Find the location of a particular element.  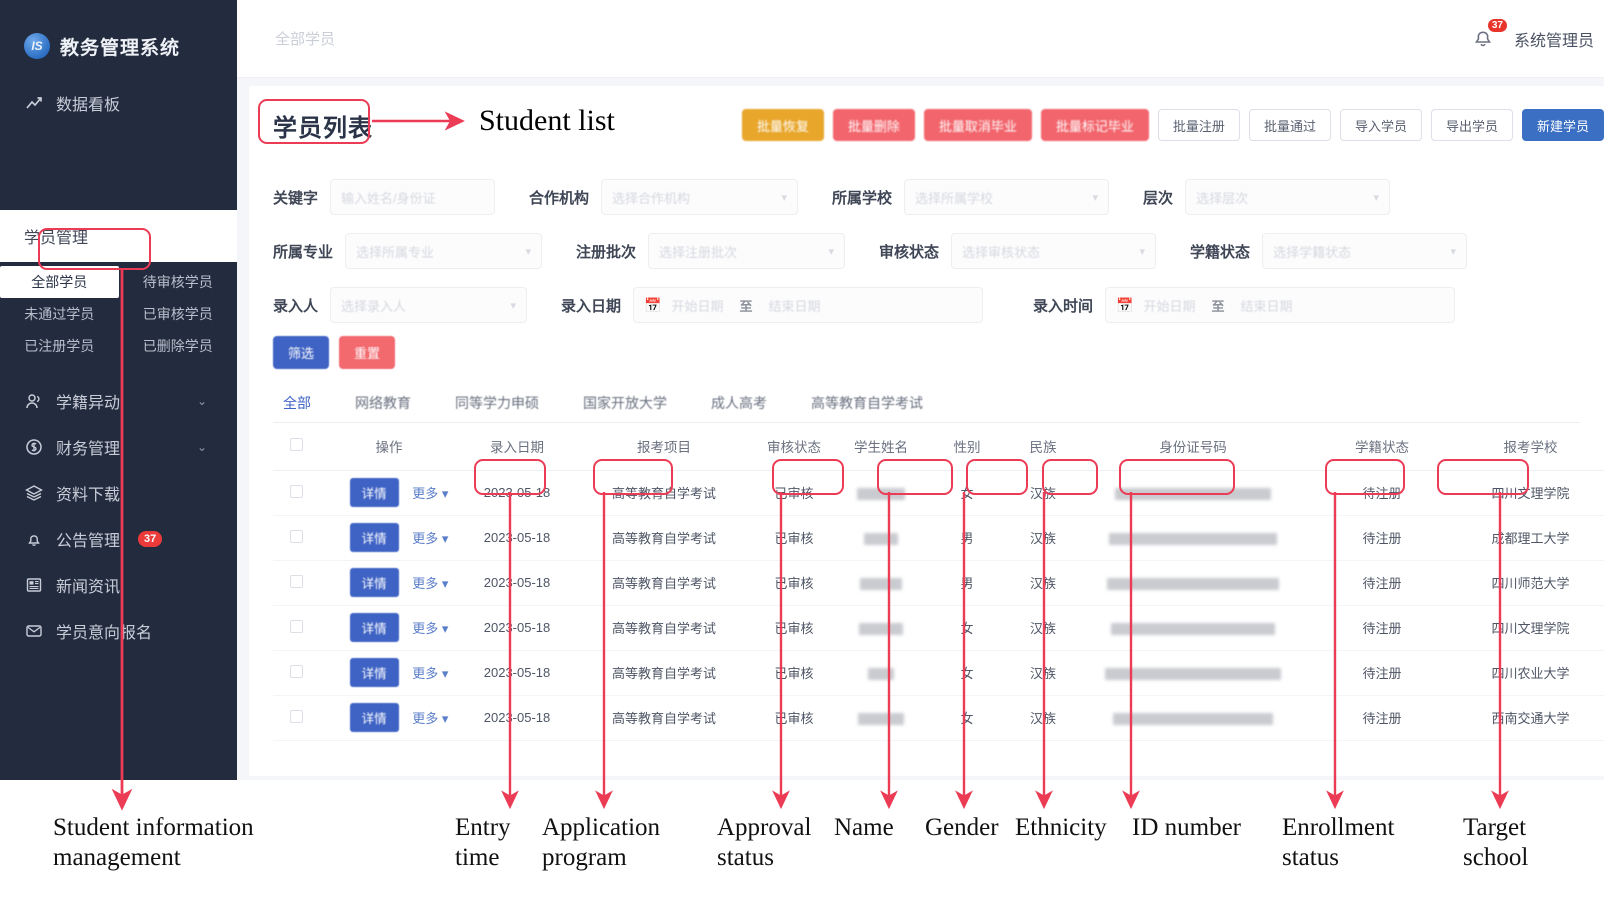

major-select: 选择所属专业 ▾ is located at coordinates (444, 251).